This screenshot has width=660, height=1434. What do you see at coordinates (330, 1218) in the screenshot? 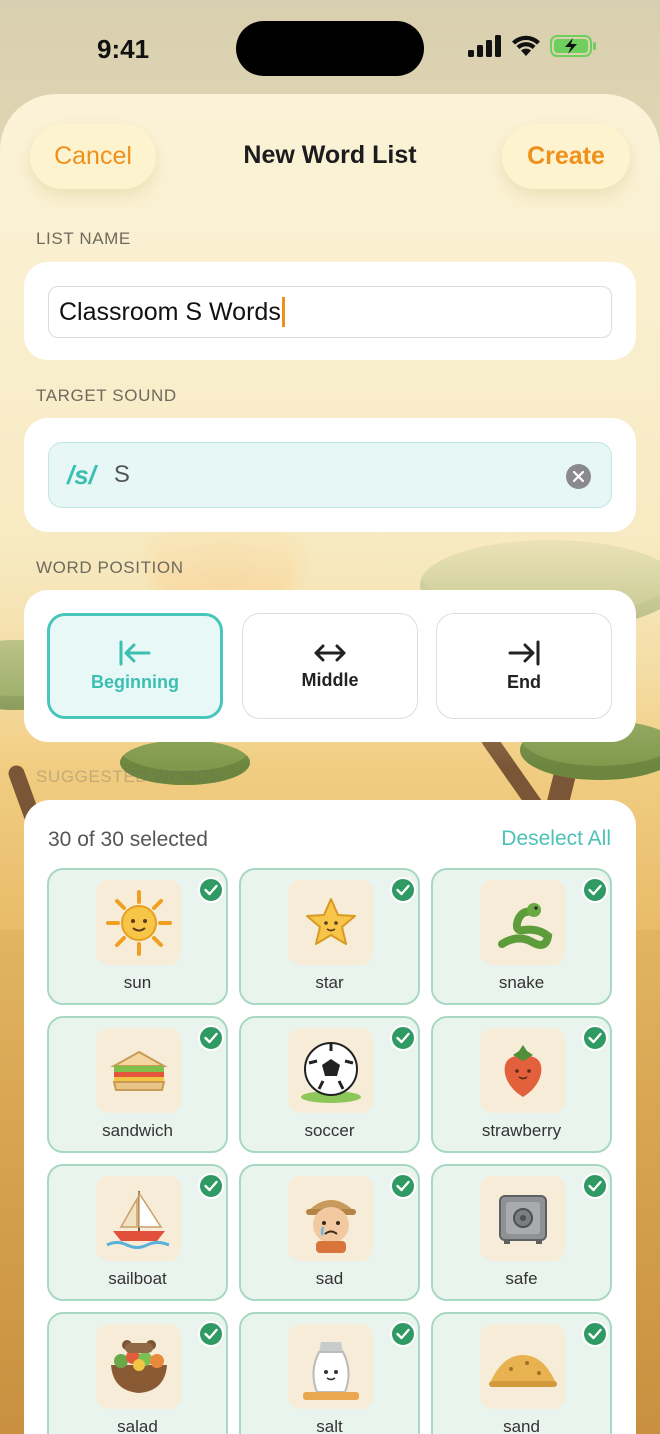
I see `sad-face-icon` at bounding box center [330, 1218].